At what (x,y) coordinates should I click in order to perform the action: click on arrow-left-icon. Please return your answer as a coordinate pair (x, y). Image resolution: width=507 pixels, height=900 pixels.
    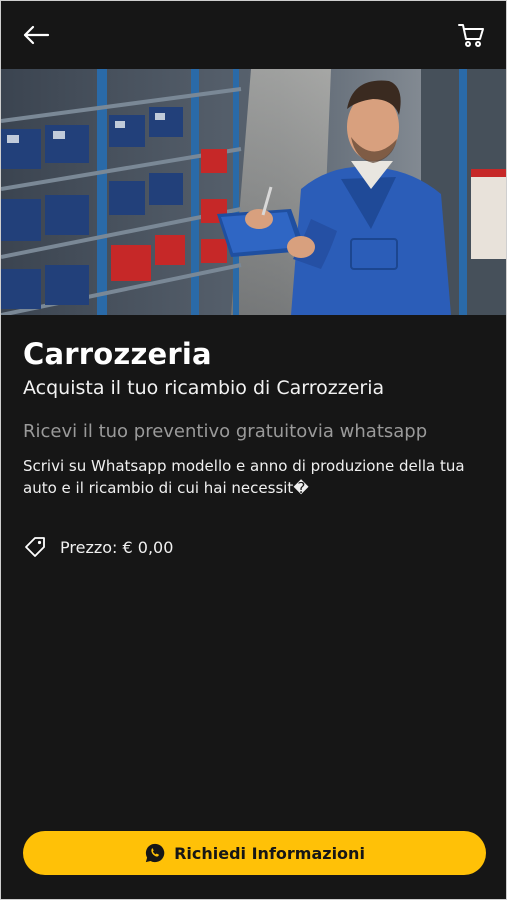
    Looking at the image, I should click on (36, 35).